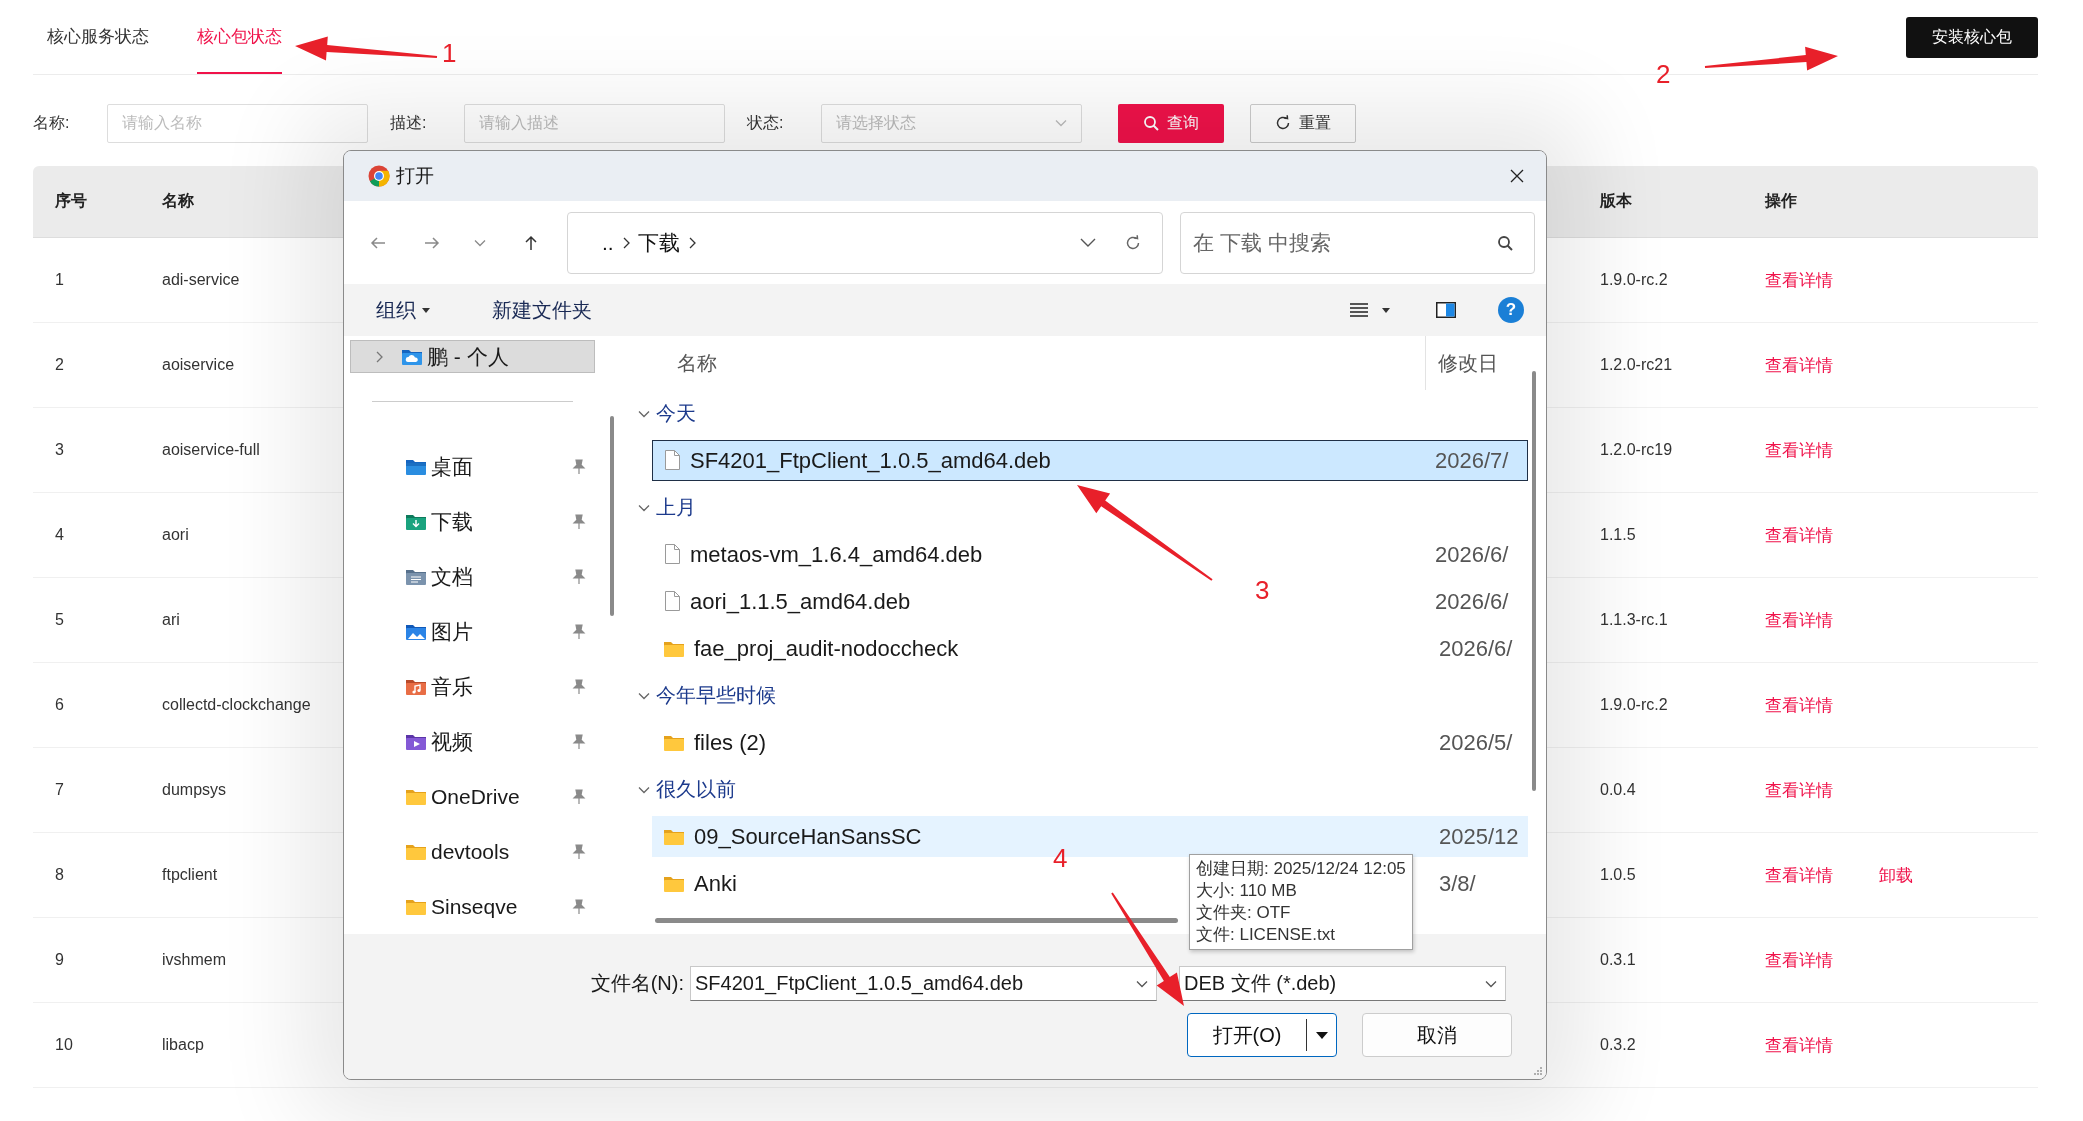  What do you see at coordinates (637, 983) in the screenshot?
I see `field-label: 文件名(N):` at bounding box center [637, 983].